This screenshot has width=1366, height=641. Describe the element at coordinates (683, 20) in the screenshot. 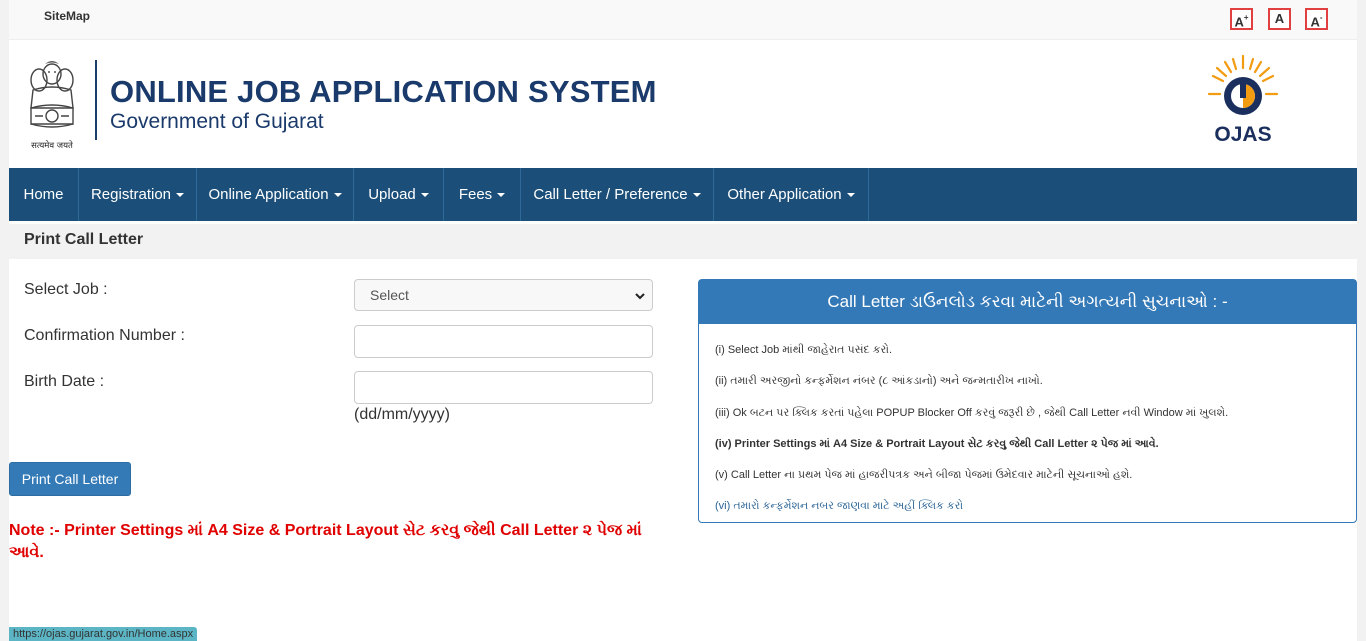

I see `top-bar: SiteMap A+ A A-` at that location.